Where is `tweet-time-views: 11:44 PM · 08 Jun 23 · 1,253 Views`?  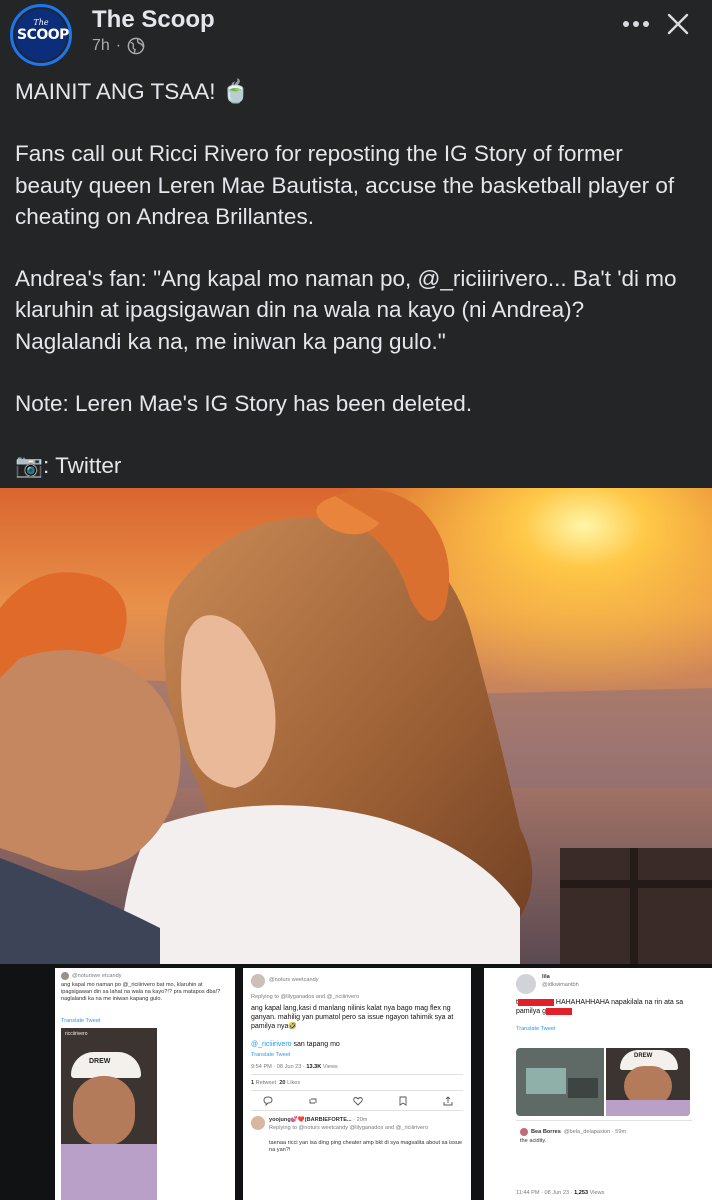
tweet-time-views: 11:44 PM · 08 Jun 23 · 1,253 Views is located at coordinates (560, 1193).